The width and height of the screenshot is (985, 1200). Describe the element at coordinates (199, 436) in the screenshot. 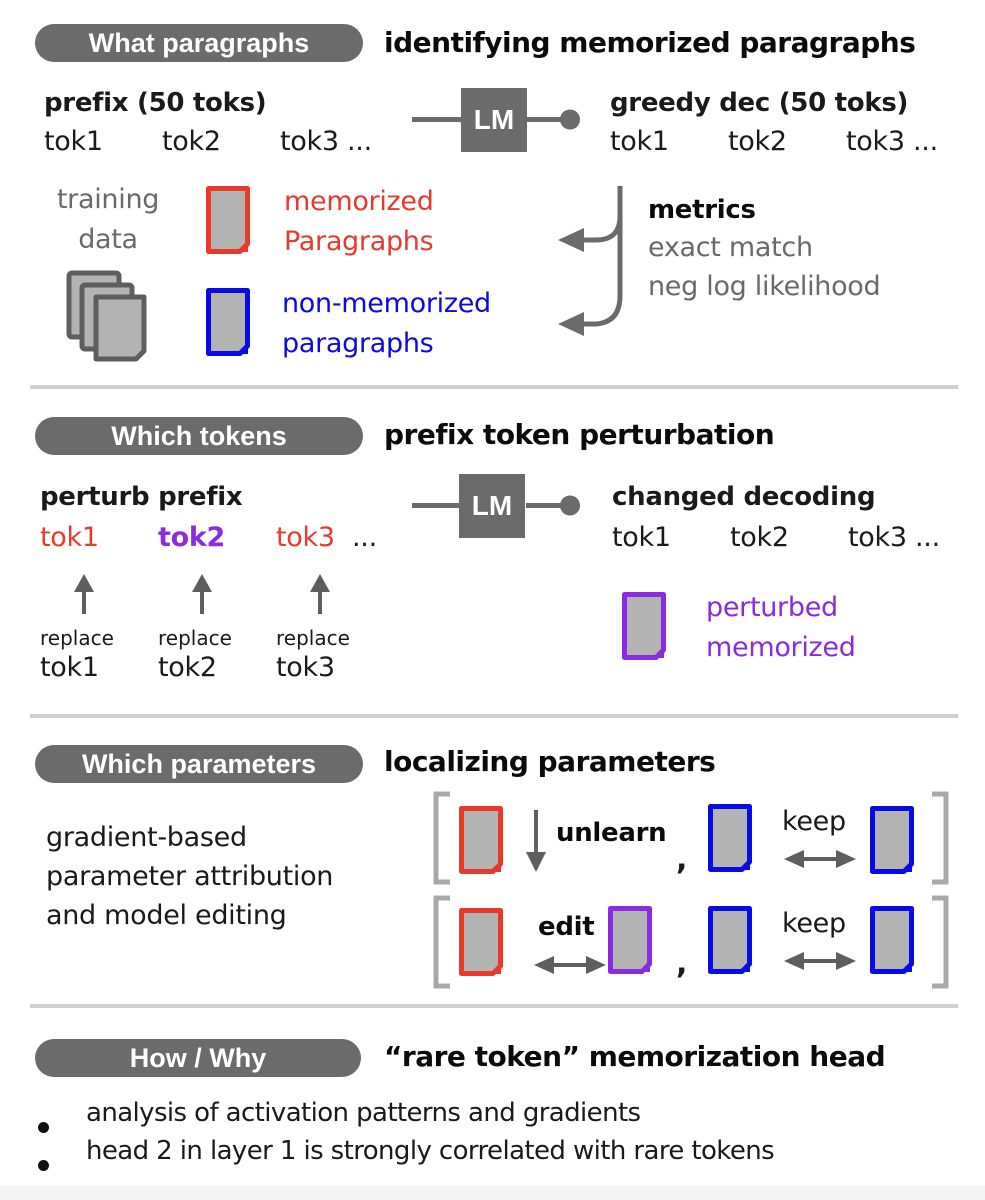

I see `section-pill-which-tokens: Which tokens` at that location.